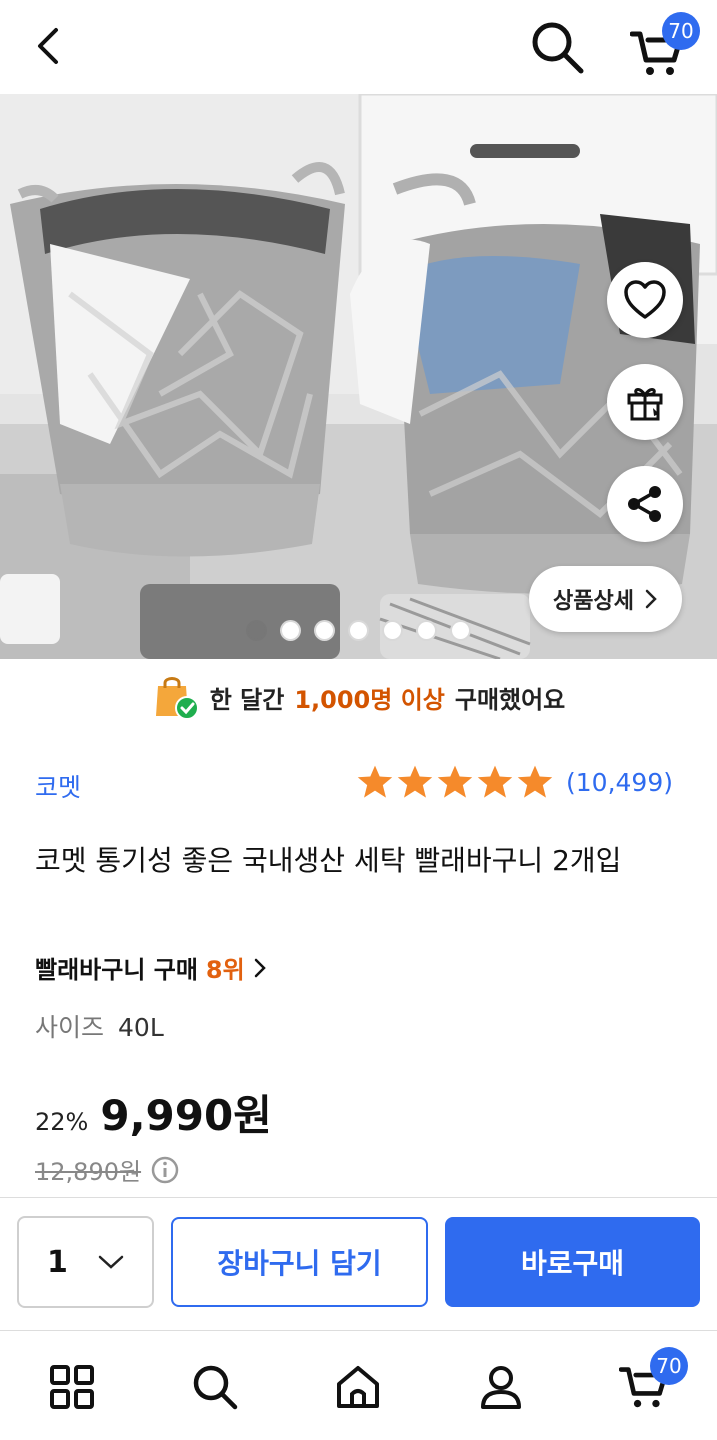  Describe the element at coordinates (57, 1262) in the screenshot. I see `quantity-value: 1` at that location.